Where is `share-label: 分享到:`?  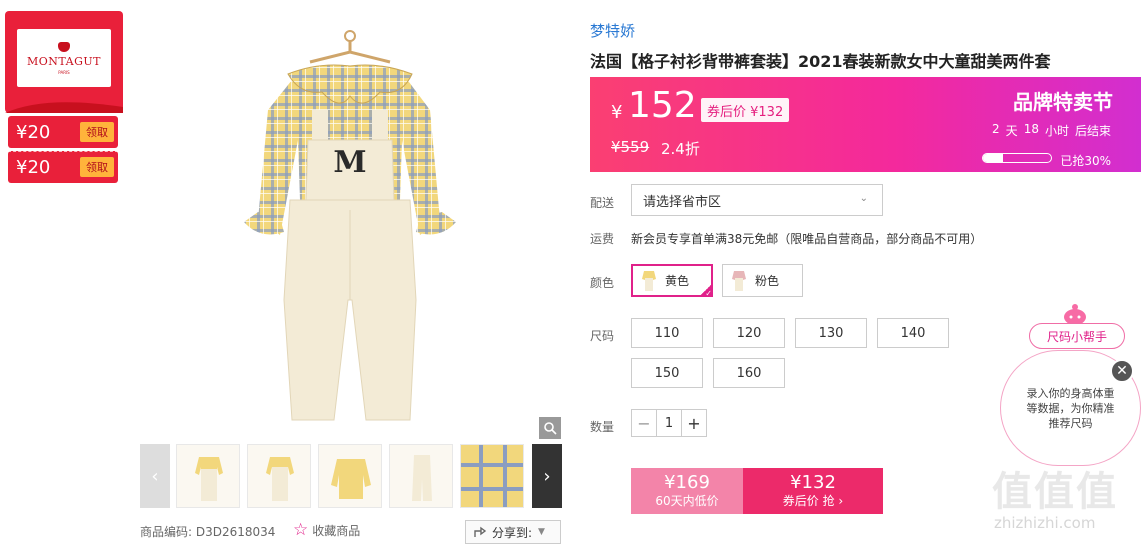 share-label: 分享到: is located at coordinates (512, 532).